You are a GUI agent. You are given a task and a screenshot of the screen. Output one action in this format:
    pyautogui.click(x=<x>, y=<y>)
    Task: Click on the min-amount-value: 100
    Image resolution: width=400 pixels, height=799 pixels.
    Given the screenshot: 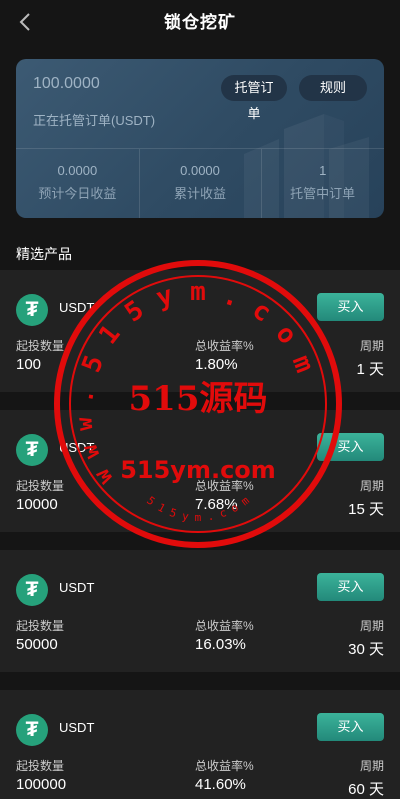 What is the action you would take?
    pyautogui.click(x=29, y=364)
    